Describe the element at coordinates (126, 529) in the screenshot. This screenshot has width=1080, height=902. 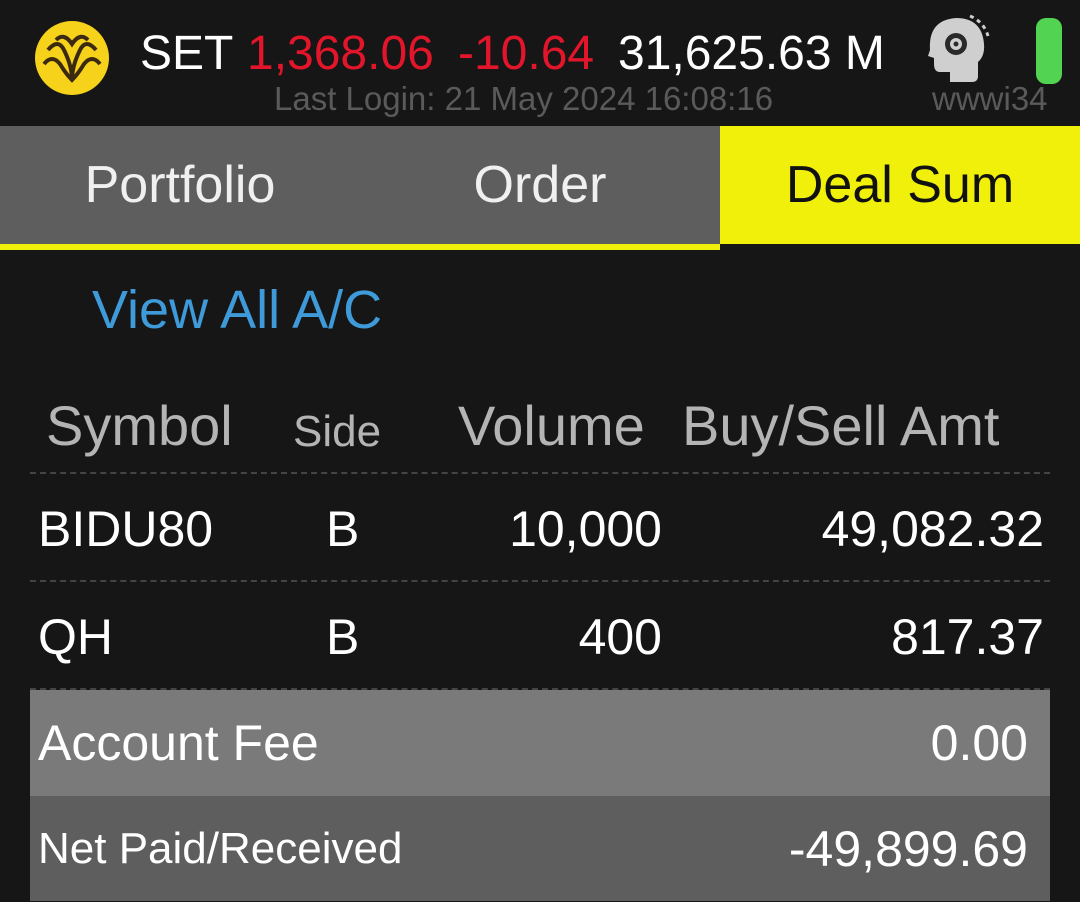
I see `cell-symbol: BIDU80` at that location.